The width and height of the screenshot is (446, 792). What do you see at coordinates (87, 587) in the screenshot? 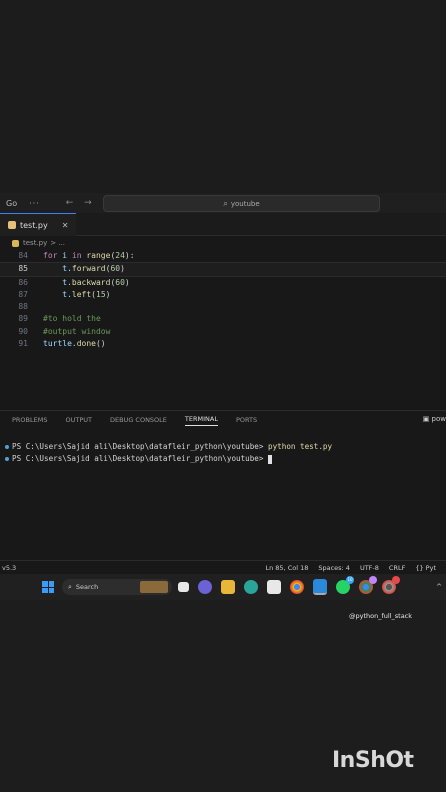
I see `taskbar-search-label: Search` at bounding box center [87, 587].